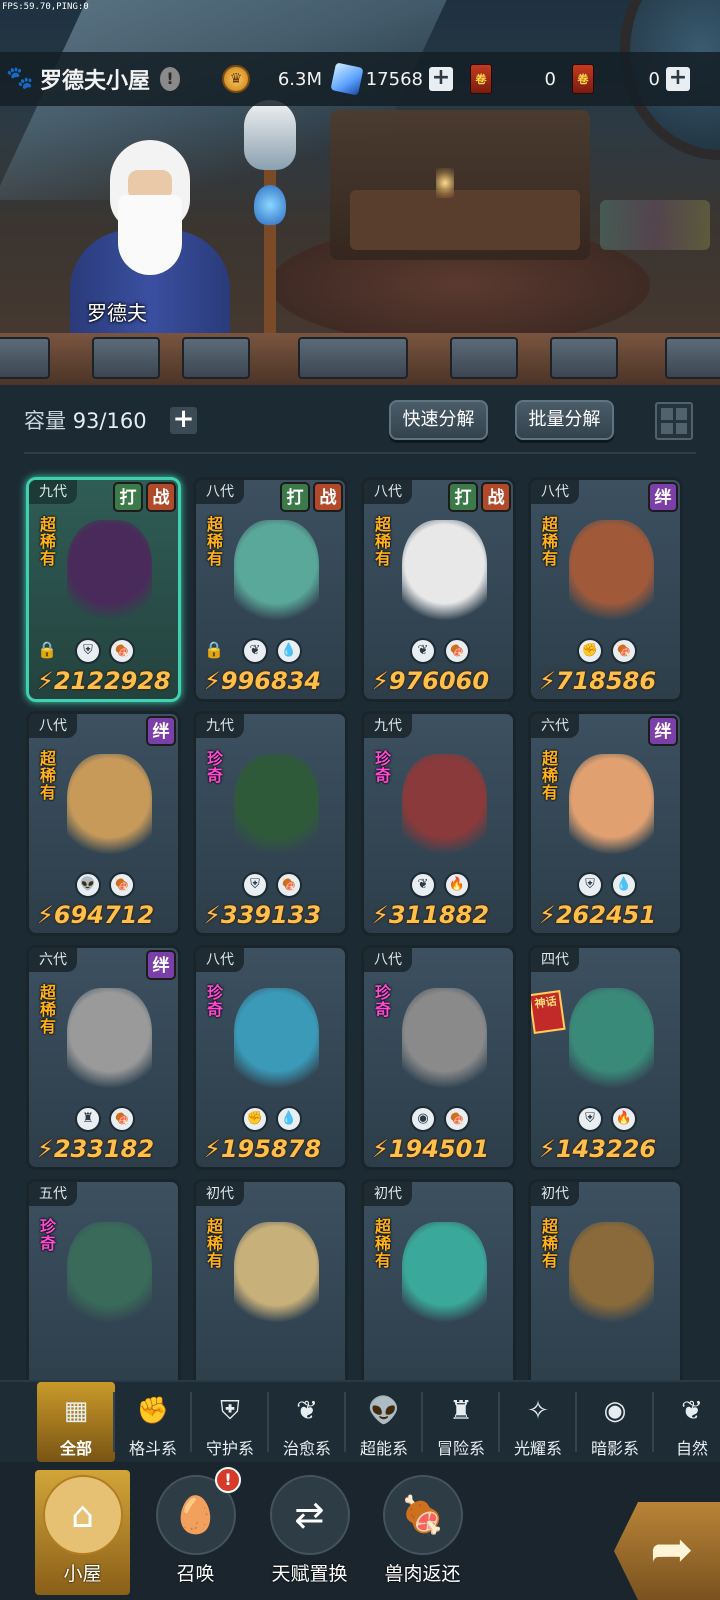 This screenshot has width=720, height=1600. What do you see at coordinates (195, 1574) in the screenshot?
I see `nav-label: 召唤` at bounding box center [195, 1574].